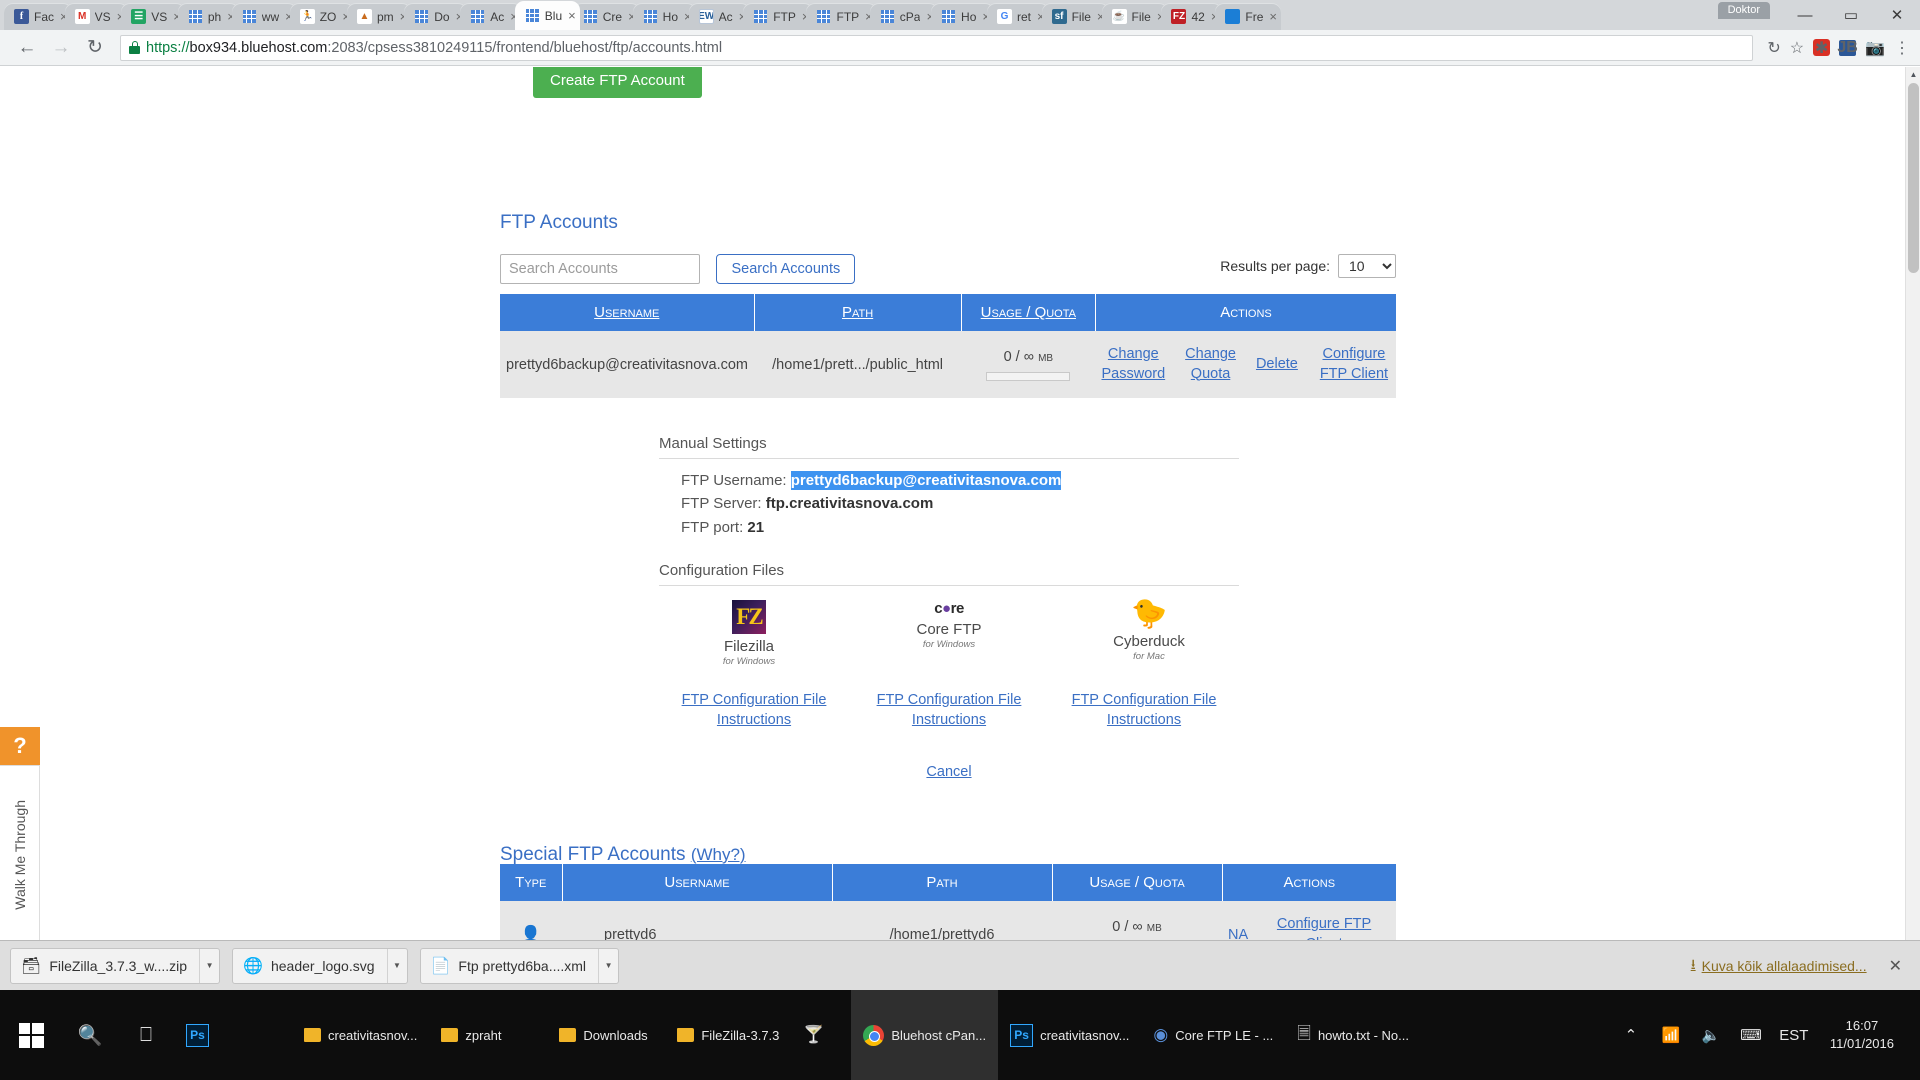 This screenshot has height=1080, width=1920. What do you see at coordinates (754, 710) in the screenshot?
I see `filezilla-instructions-link: FTP Configuration File Instructions` at bounding box center [754, 710].